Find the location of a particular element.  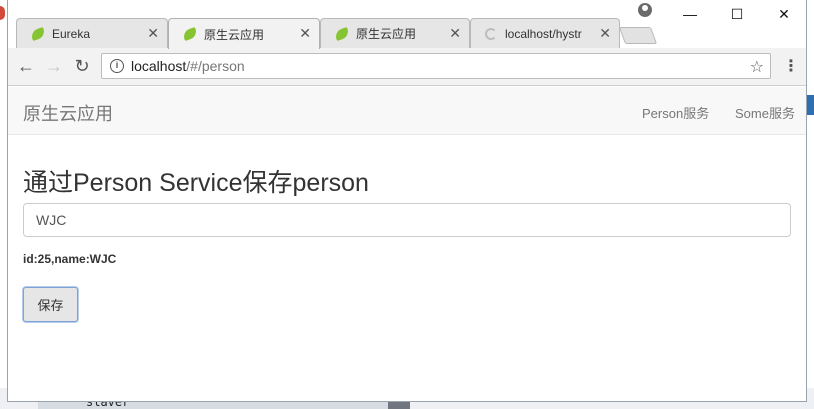

info-icon: i is located at coordinates (117, 66).